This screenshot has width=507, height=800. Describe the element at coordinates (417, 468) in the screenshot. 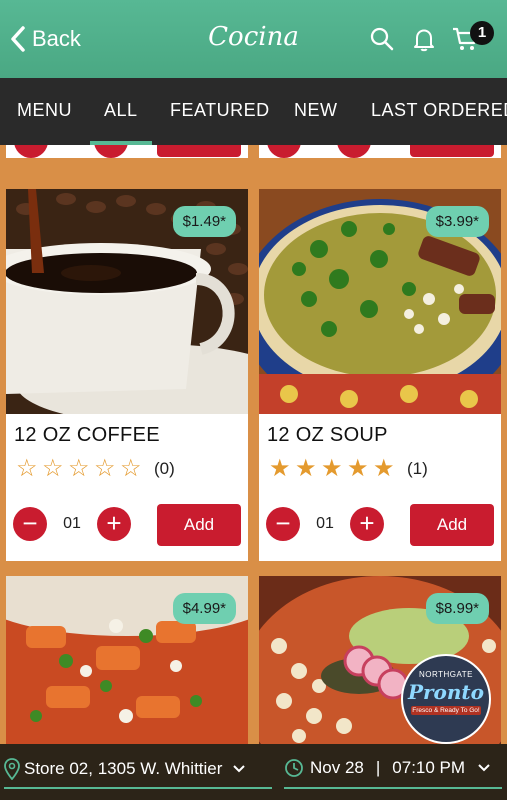

I see `rating-count: (1)` at that location.